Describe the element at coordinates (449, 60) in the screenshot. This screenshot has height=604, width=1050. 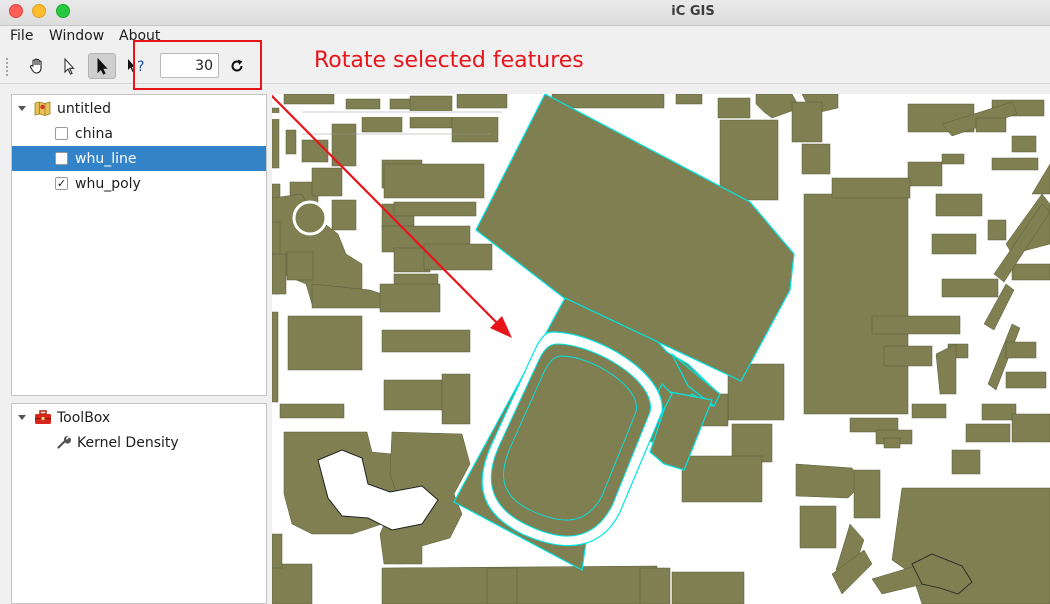
I see `annotation-label: Rotate selected features` at that location.